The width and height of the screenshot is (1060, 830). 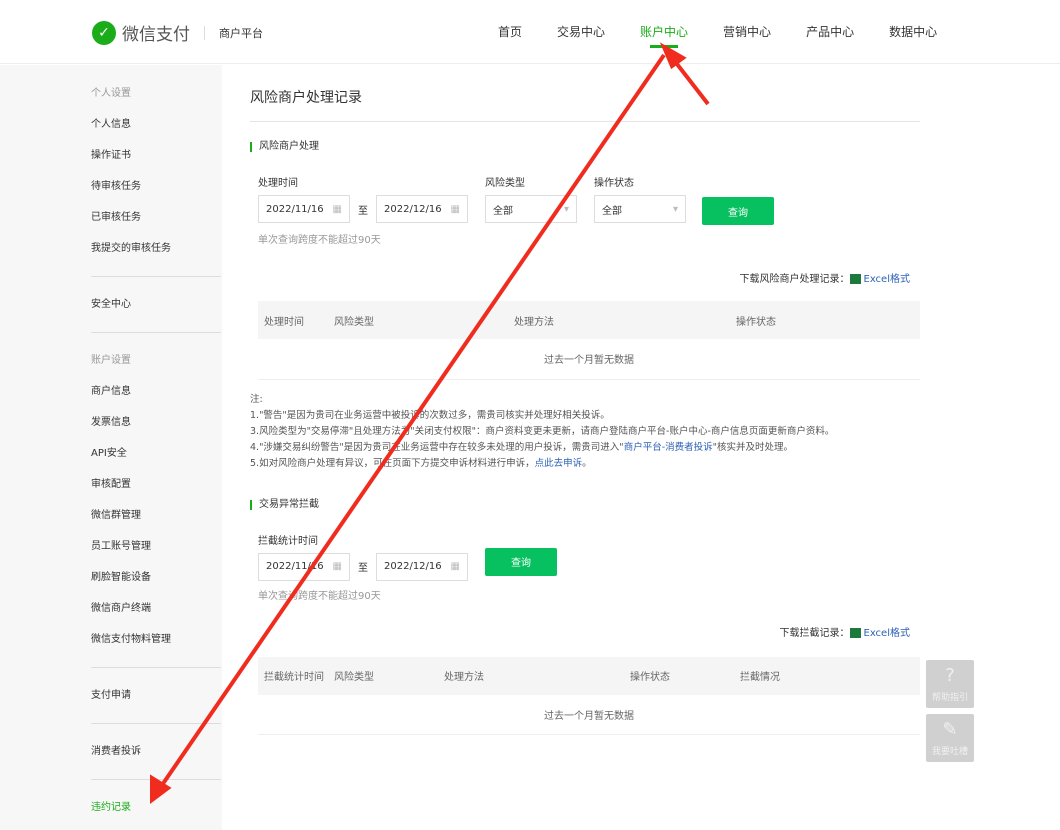 I want to click on risk-table: 处理时间 风险类型 处理方法 操作状态 过去一个月暂无数据, so click(x=589, y=340).